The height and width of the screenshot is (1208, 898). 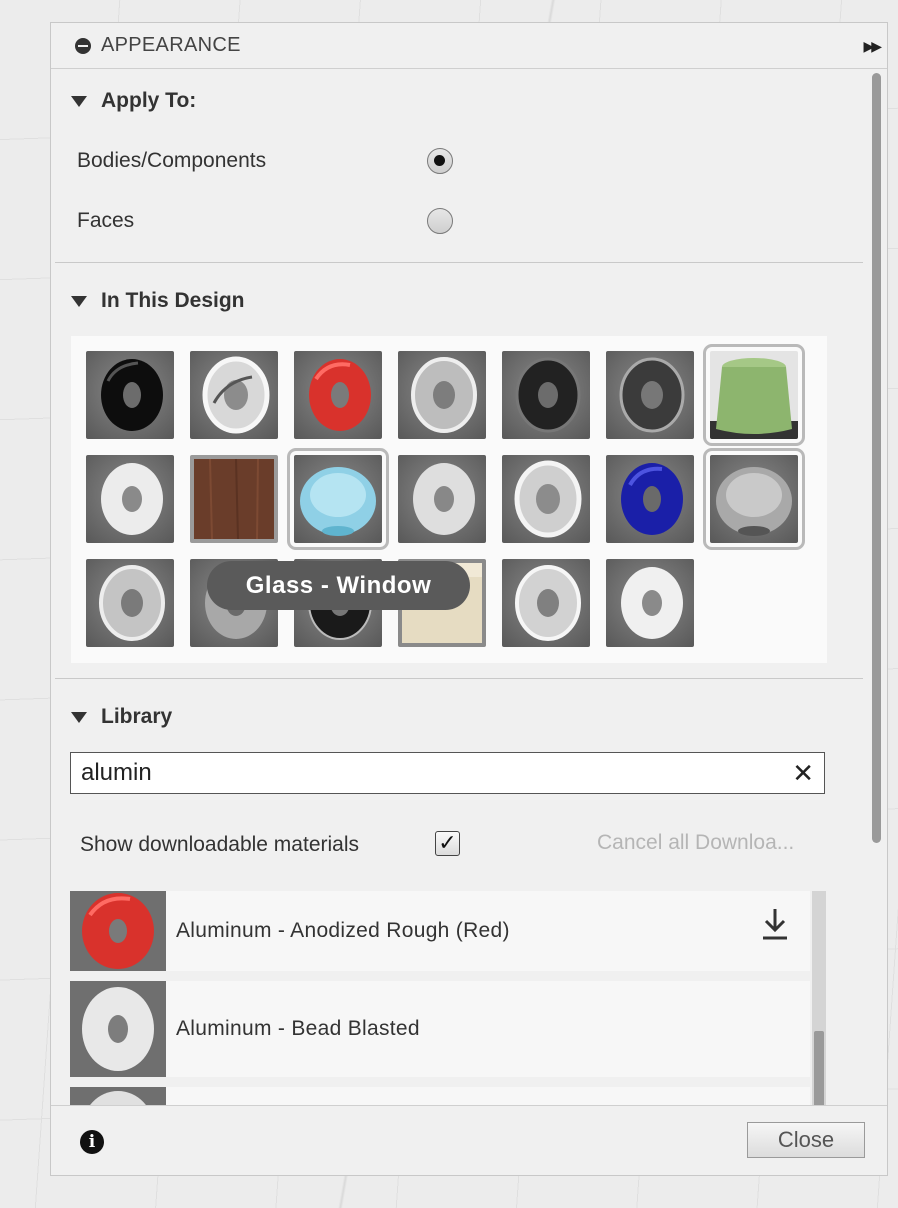 I want to click on section-title: Library, so click(x=137, y=716).